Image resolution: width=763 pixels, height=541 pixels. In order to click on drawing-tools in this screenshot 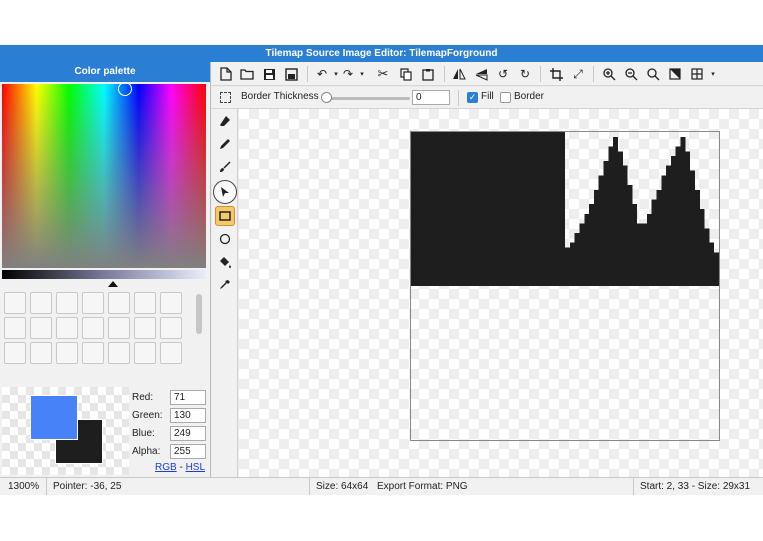, I will do `click(225, 293)`.